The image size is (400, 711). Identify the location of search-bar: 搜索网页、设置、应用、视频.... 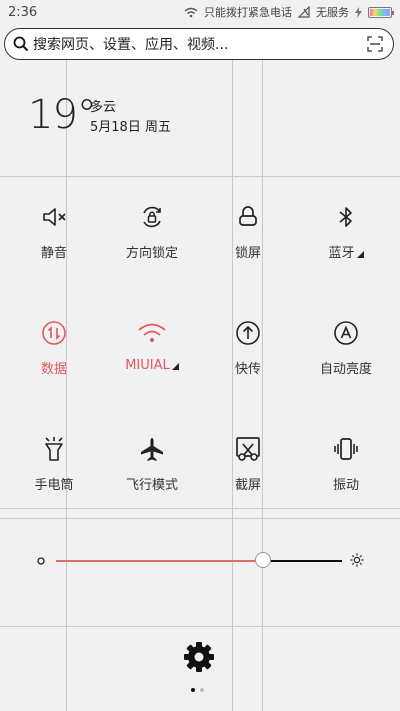
(199, 44).